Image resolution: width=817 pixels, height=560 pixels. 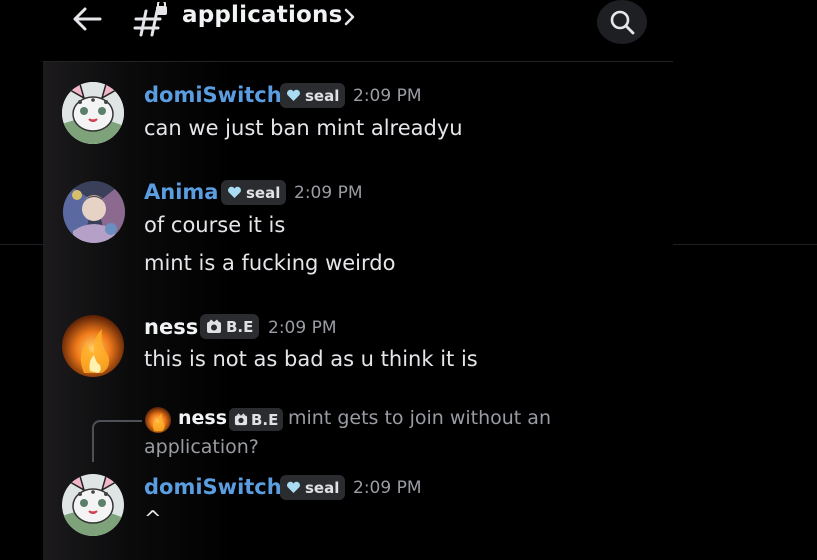 I want to click on reply-preview-text: application?, so click(x=201, y=447).